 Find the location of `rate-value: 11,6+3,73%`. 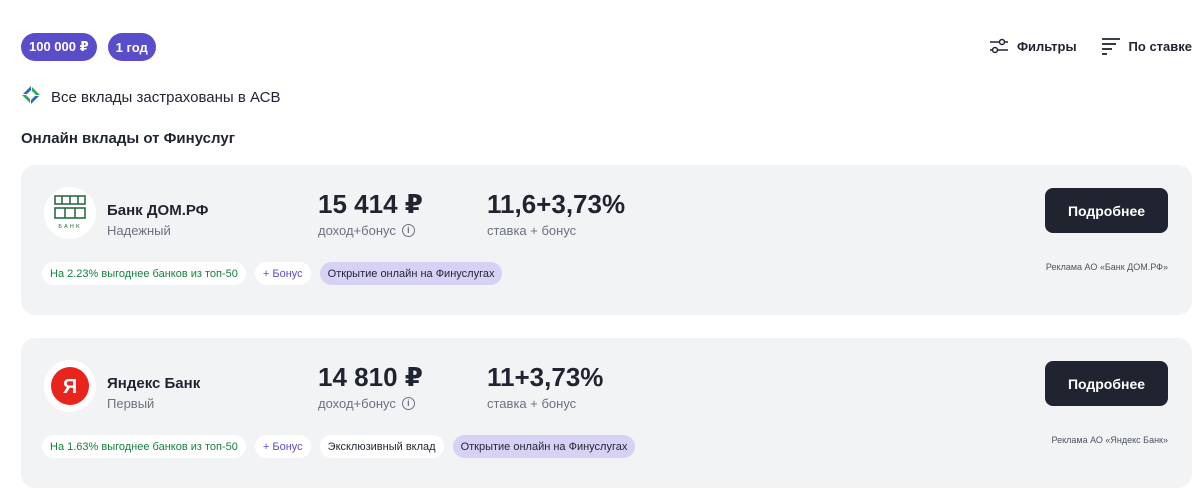

rate-value: 11,6+3,73% is located at coordinates (556, 204).